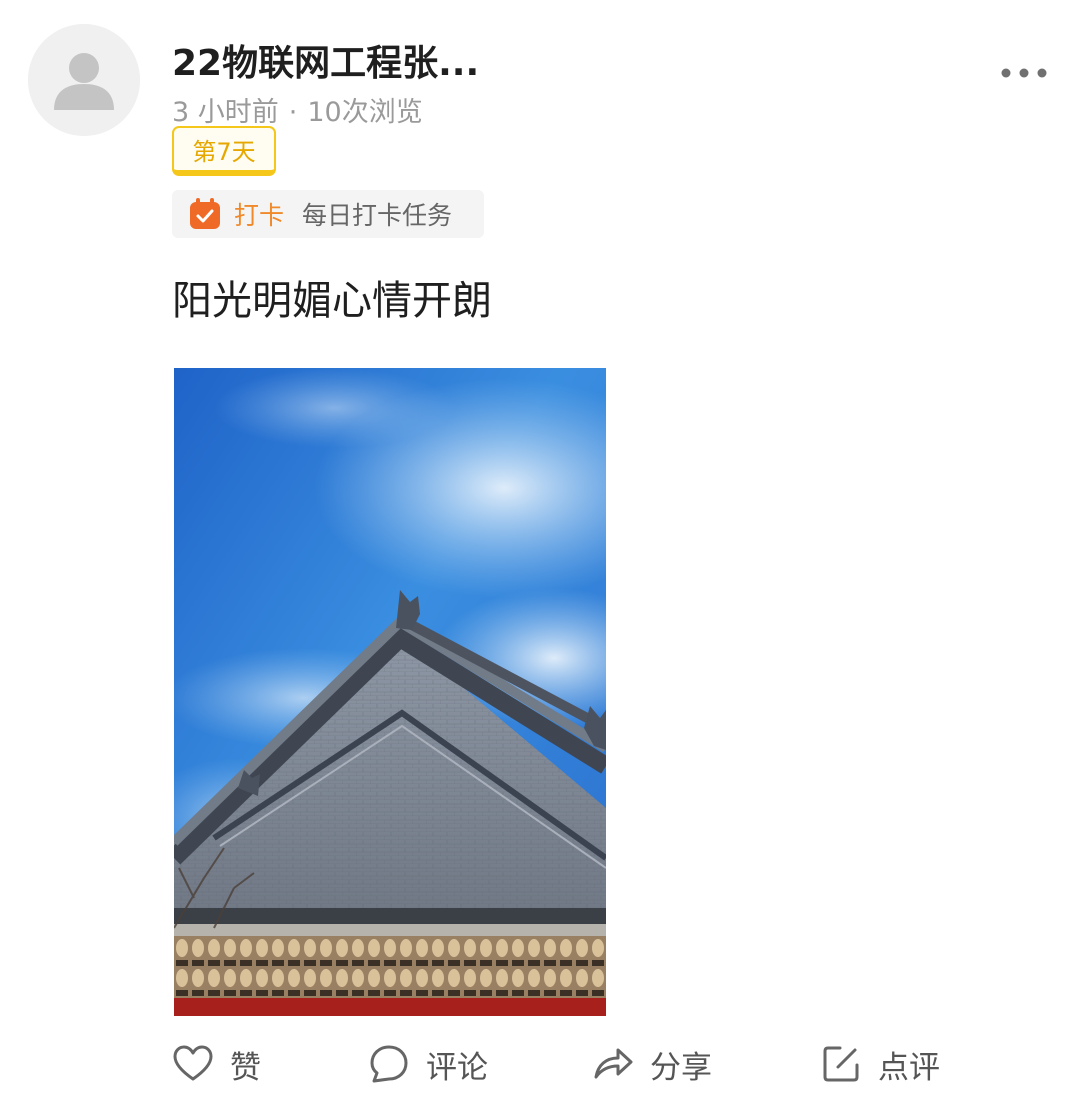 This screenshot has width=1080, height=1099. I want to click on avatar, so click(84, 80).